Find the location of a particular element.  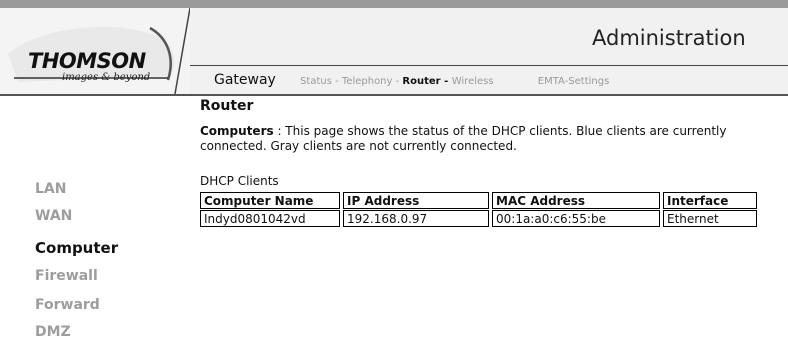

sidebar-item-wan: WAN is located at coordinates (53, 216).